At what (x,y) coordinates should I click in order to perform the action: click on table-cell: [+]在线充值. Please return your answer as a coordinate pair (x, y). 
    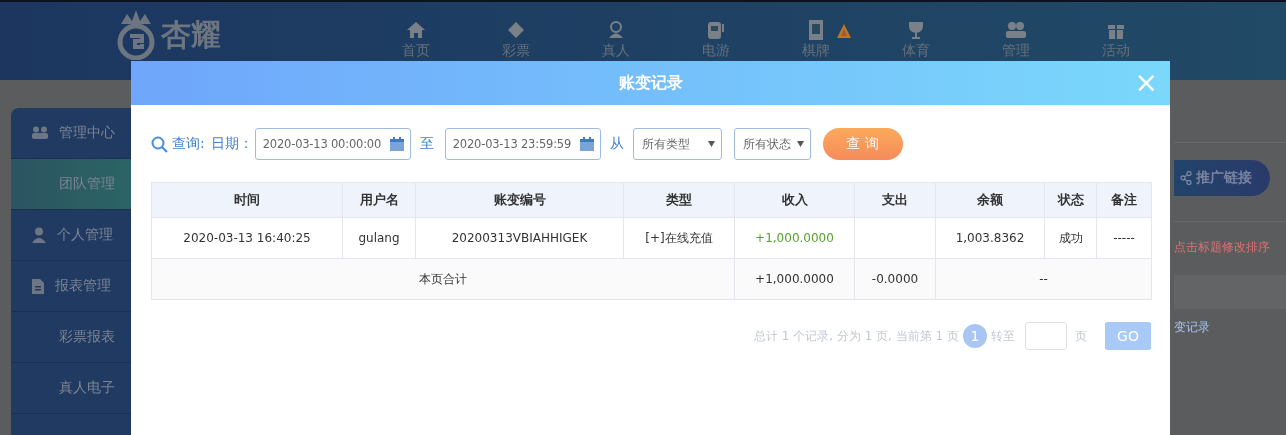
    Looking at the image, I should click on (679, 238).